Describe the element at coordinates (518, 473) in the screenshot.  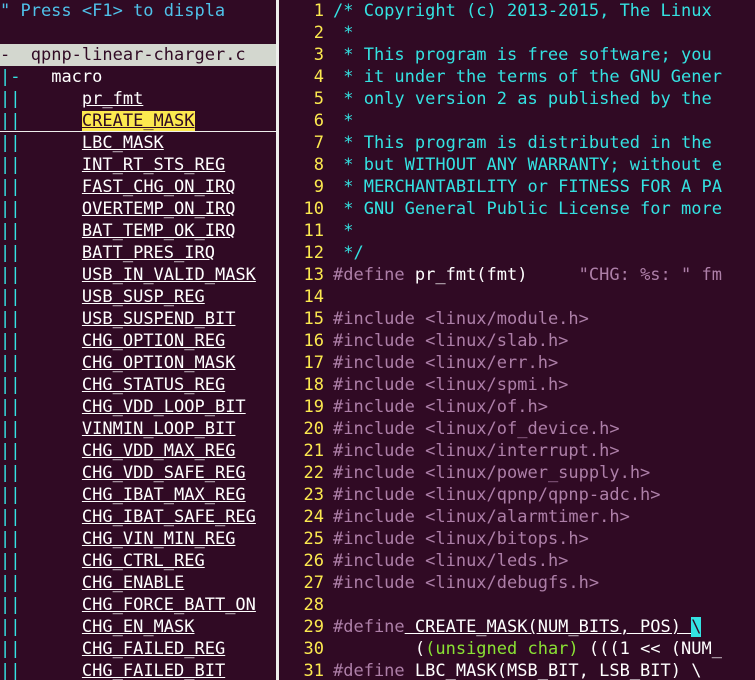
I see `code-line: 22 #include <linux/power_supply.h>` at that location.